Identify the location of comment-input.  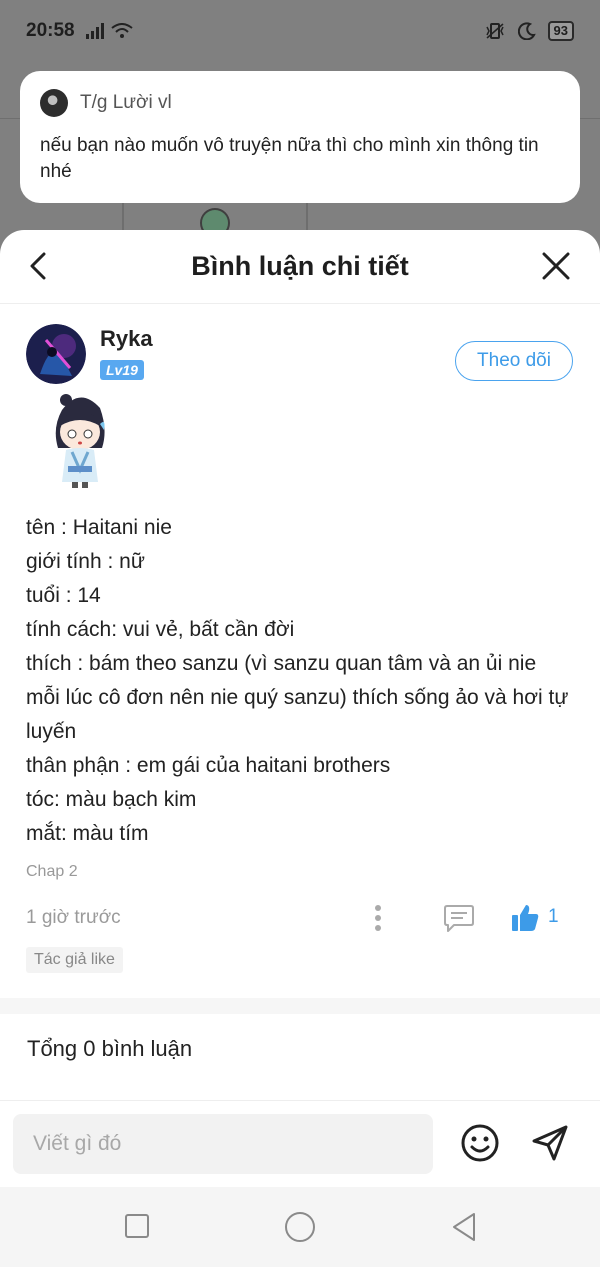
(223, 1144).